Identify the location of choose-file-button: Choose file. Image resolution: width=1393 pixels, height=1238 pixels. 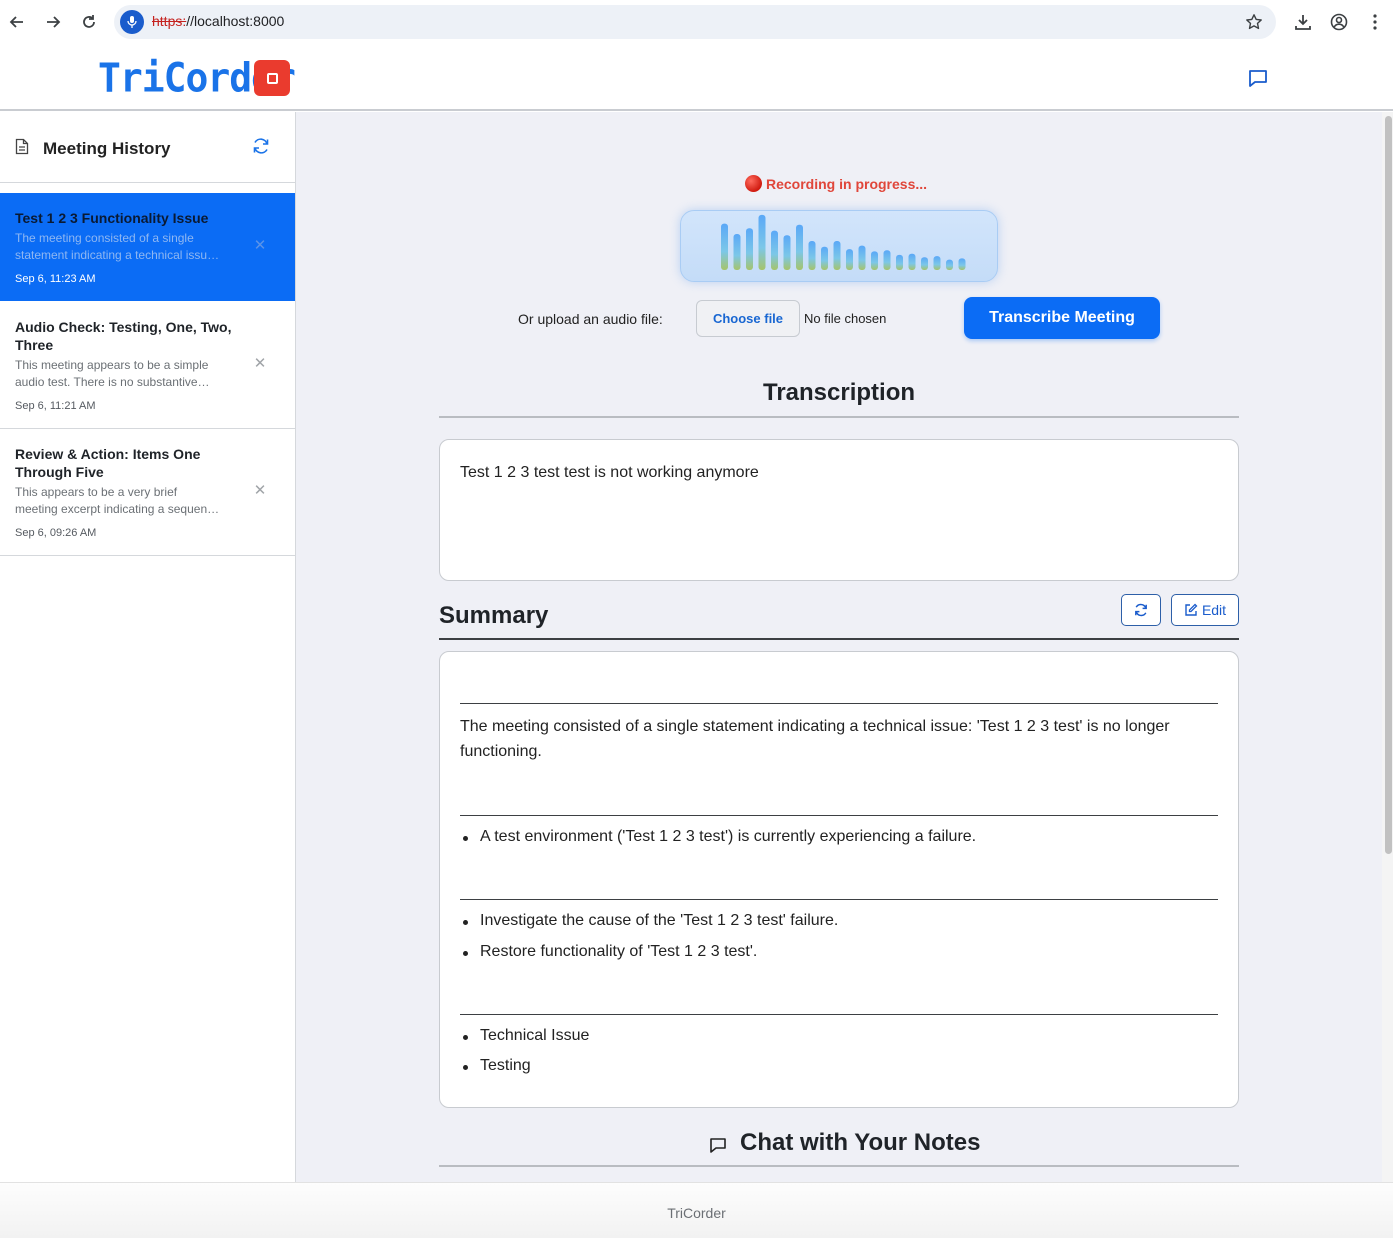
(748, 318).